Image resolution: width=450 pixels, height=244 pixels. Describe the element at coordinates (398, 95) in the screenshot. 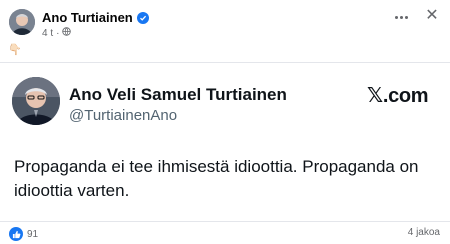

I see `x-logo: 𝕏.com` at that location.